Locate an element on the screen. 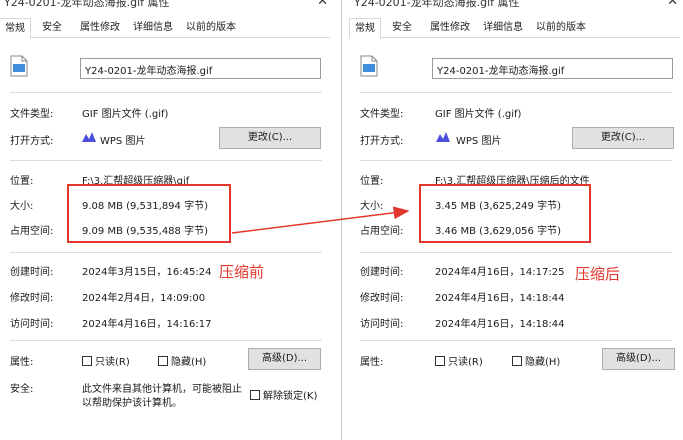  left-title-bar: Y24-0201-龙年动态海报.gif 属性 ✕ is located at coordinates (165, 7).